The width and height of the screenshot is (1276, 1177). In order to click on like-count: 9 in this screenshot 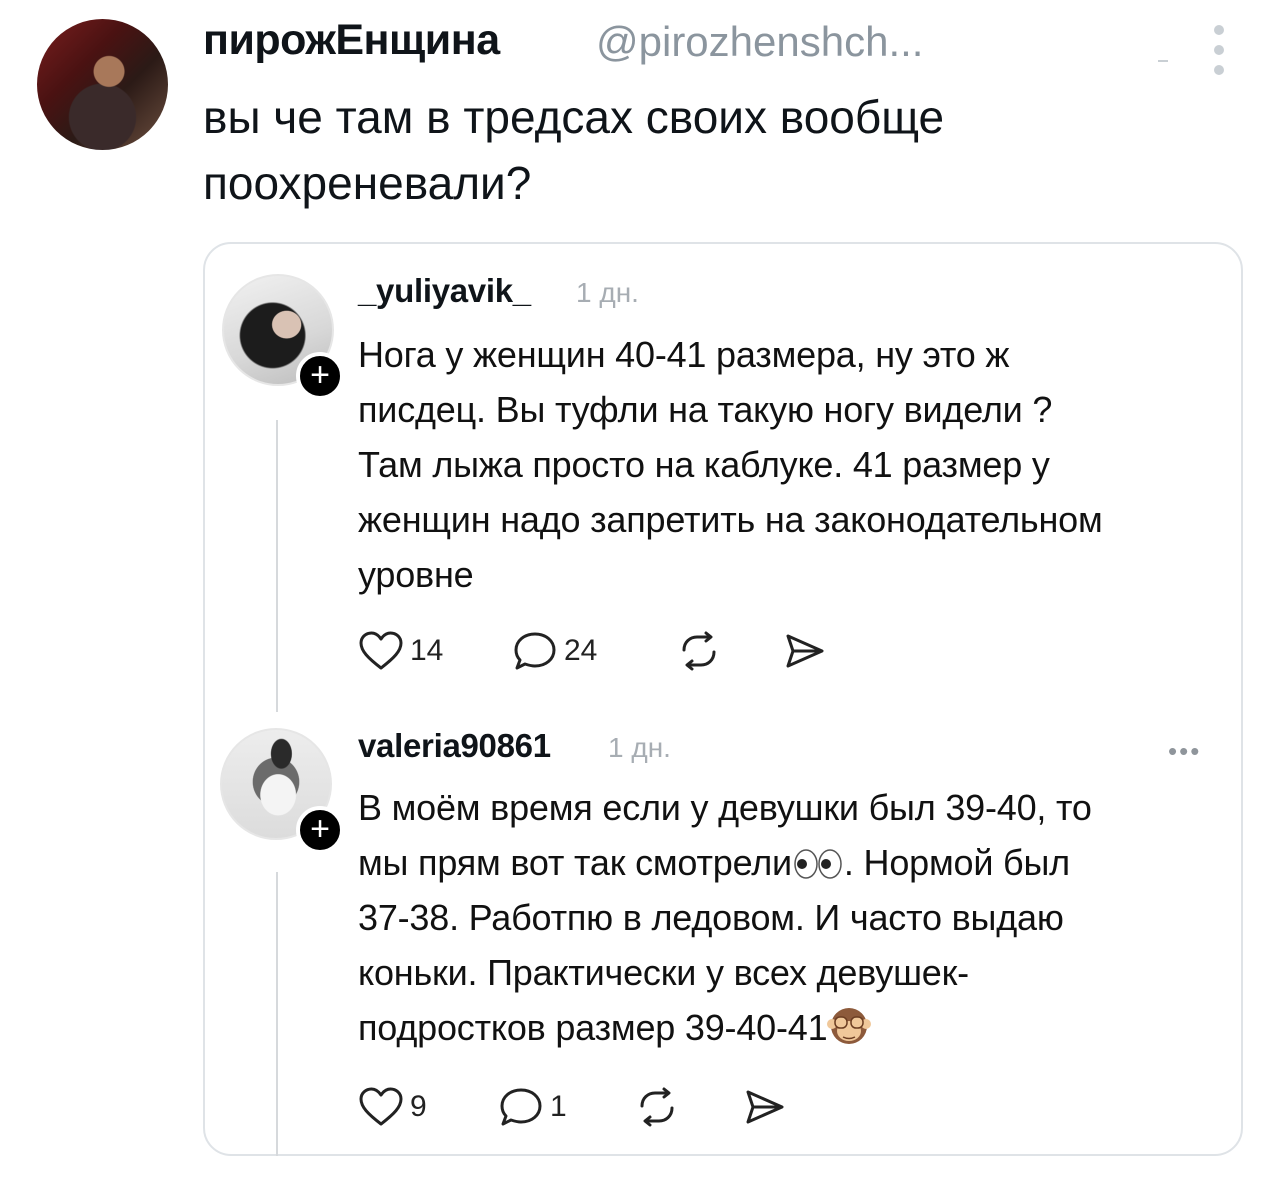, I will do `click(418, 1106)`.